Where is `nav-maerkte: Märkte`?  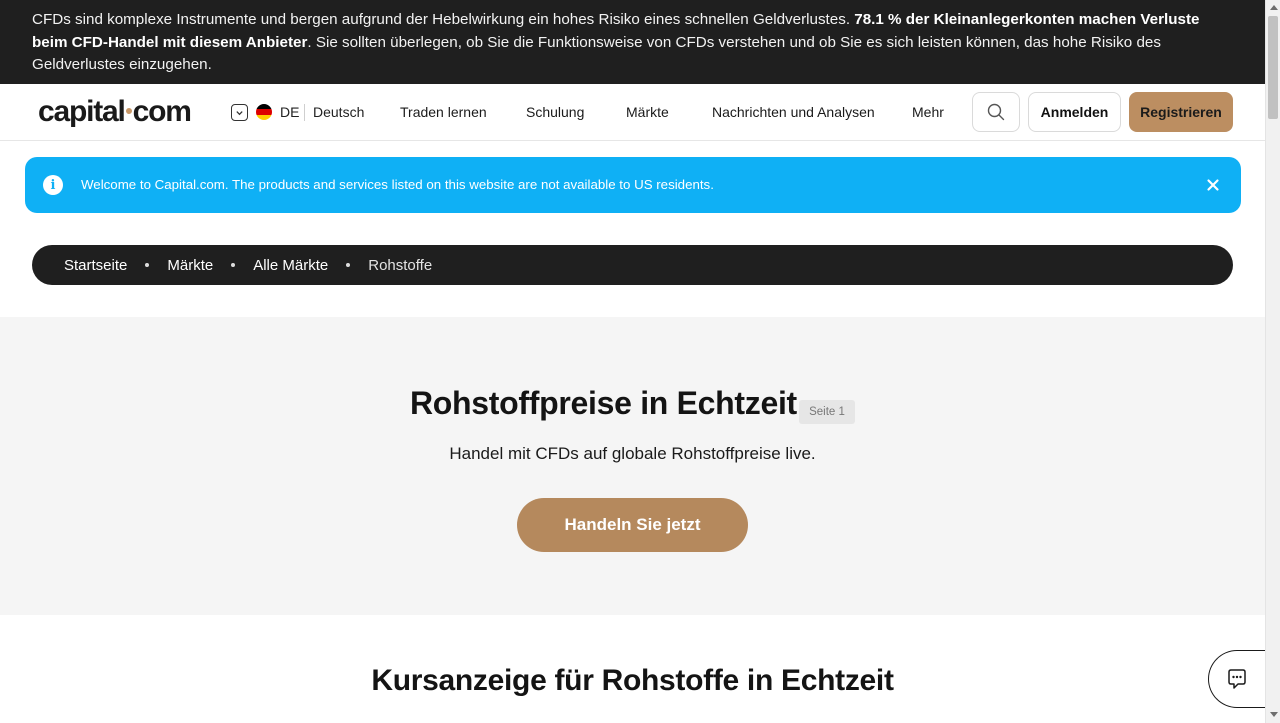
nav-maerkte: Märkte is located at coordinates (647, 112).